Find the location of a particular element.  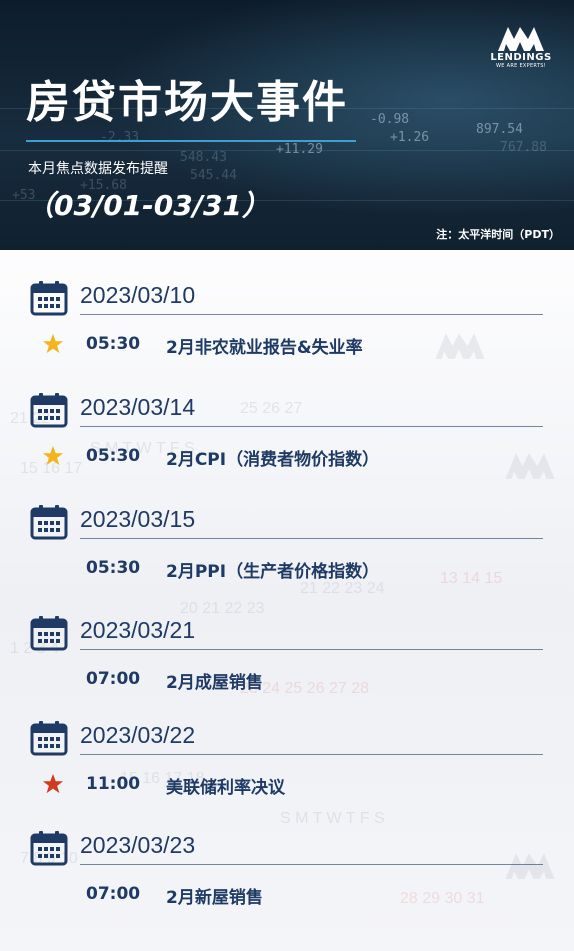

brand-logo: LENDINGS WE ARE EXPERTS! is located at coordinates (521, 48).